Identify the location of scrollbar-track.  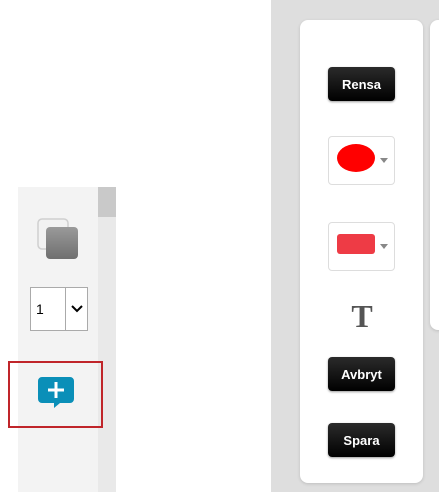
(107, 339).